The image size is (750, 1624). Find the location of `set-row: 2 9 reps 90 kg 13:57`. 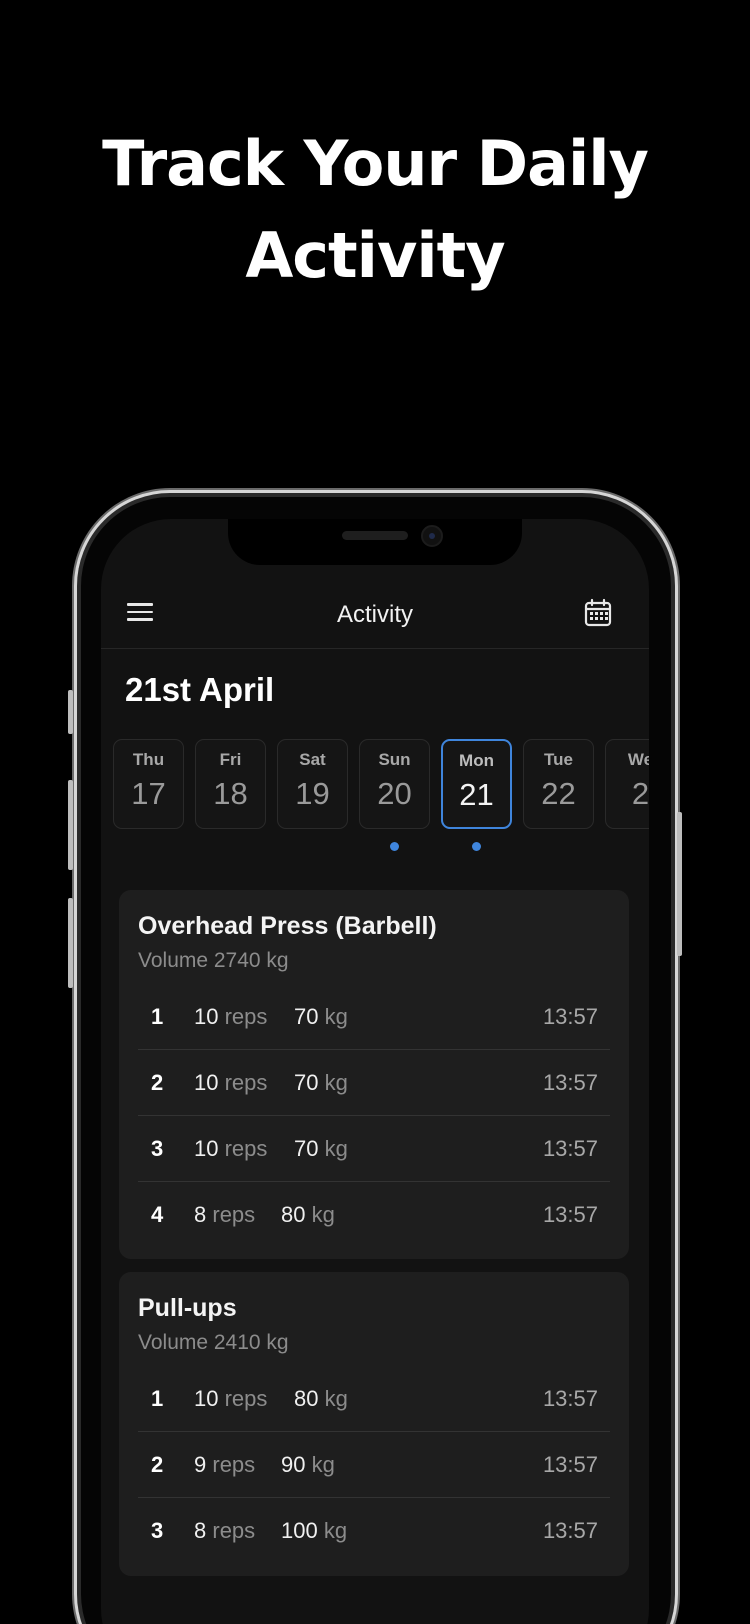

set-row: 2 9 reps 90 kg 13:57 is located at coordinates (374, 1465).